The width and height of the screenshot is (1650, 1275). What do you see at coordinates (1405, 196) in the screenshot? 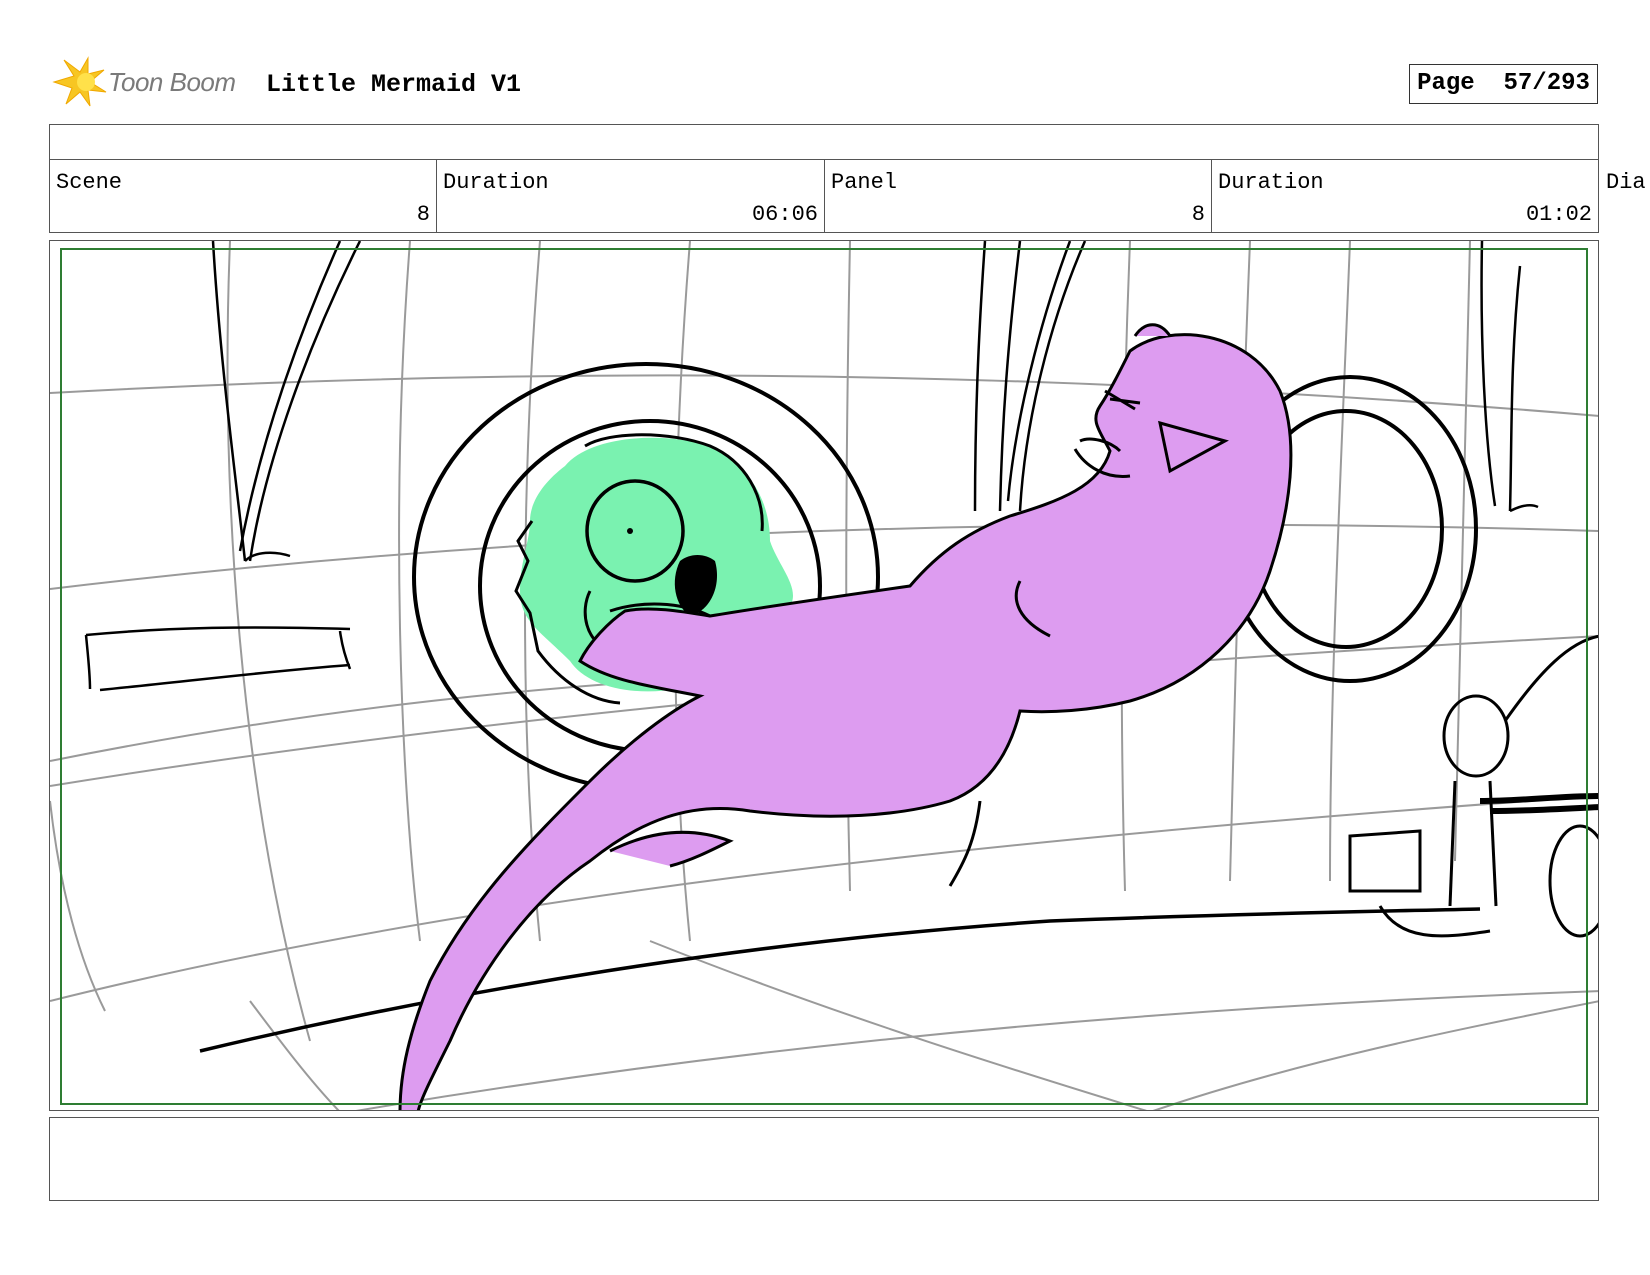
I see `panel-duration-cell: Duration 01:02` at bounding box center [1405, 196].